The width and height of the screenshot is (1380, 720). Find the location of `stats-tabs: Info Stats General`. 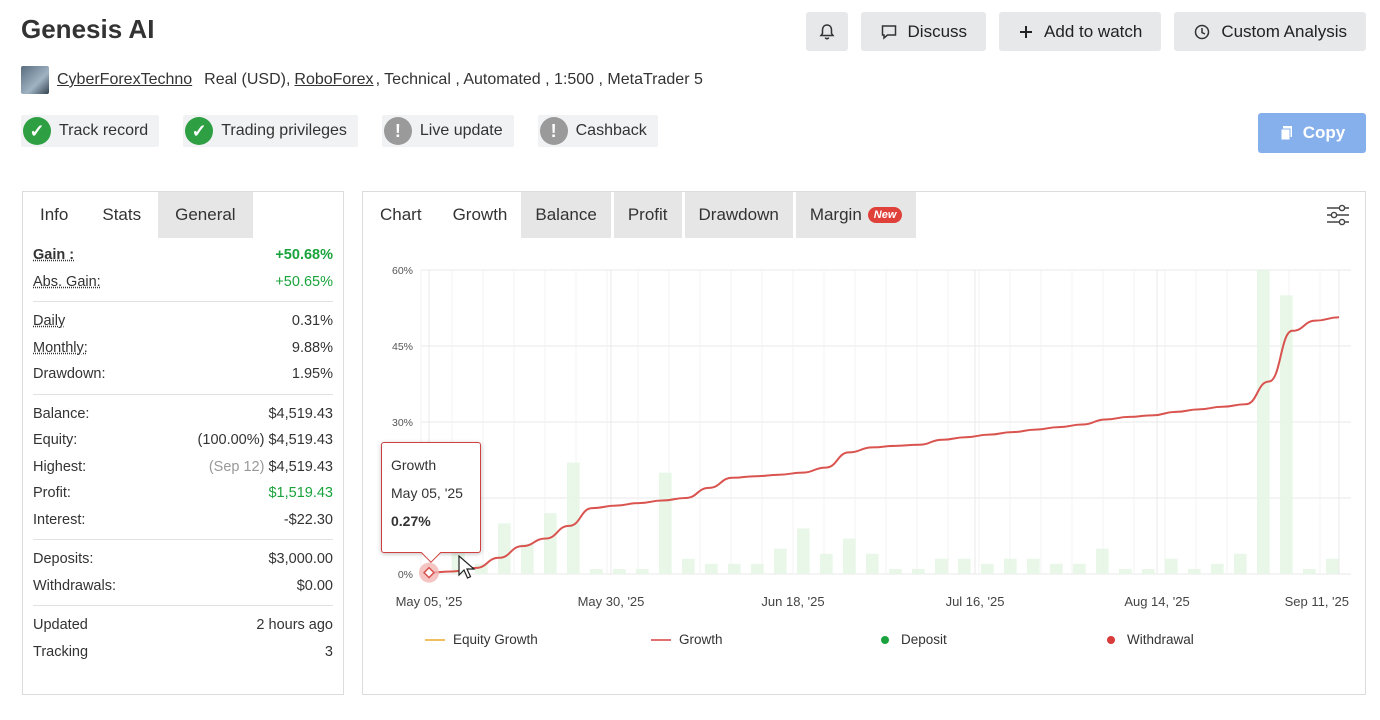

stats-tabs: Info Stats General is located at coordinates (183, 215).